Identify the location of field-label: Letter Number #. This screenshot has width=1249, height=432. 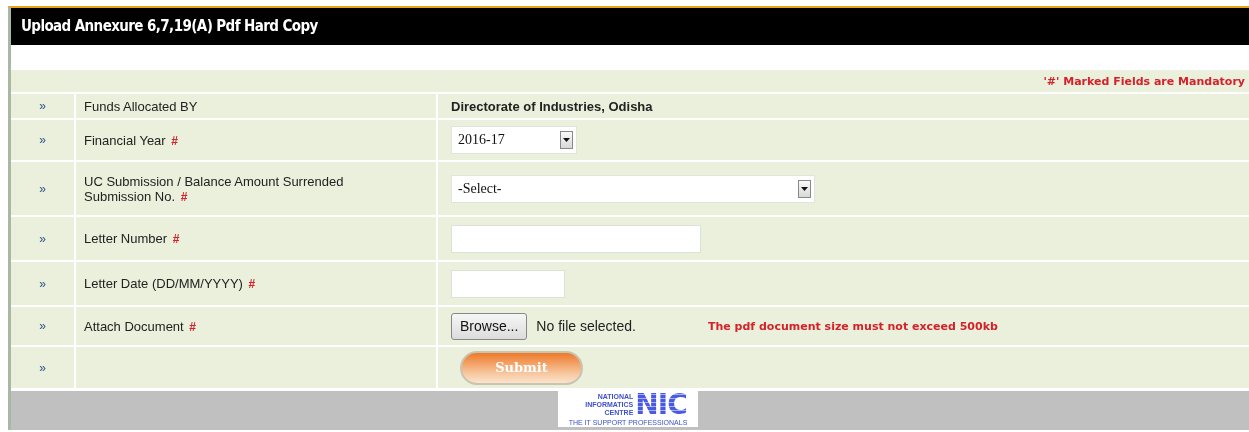
(132, 238).